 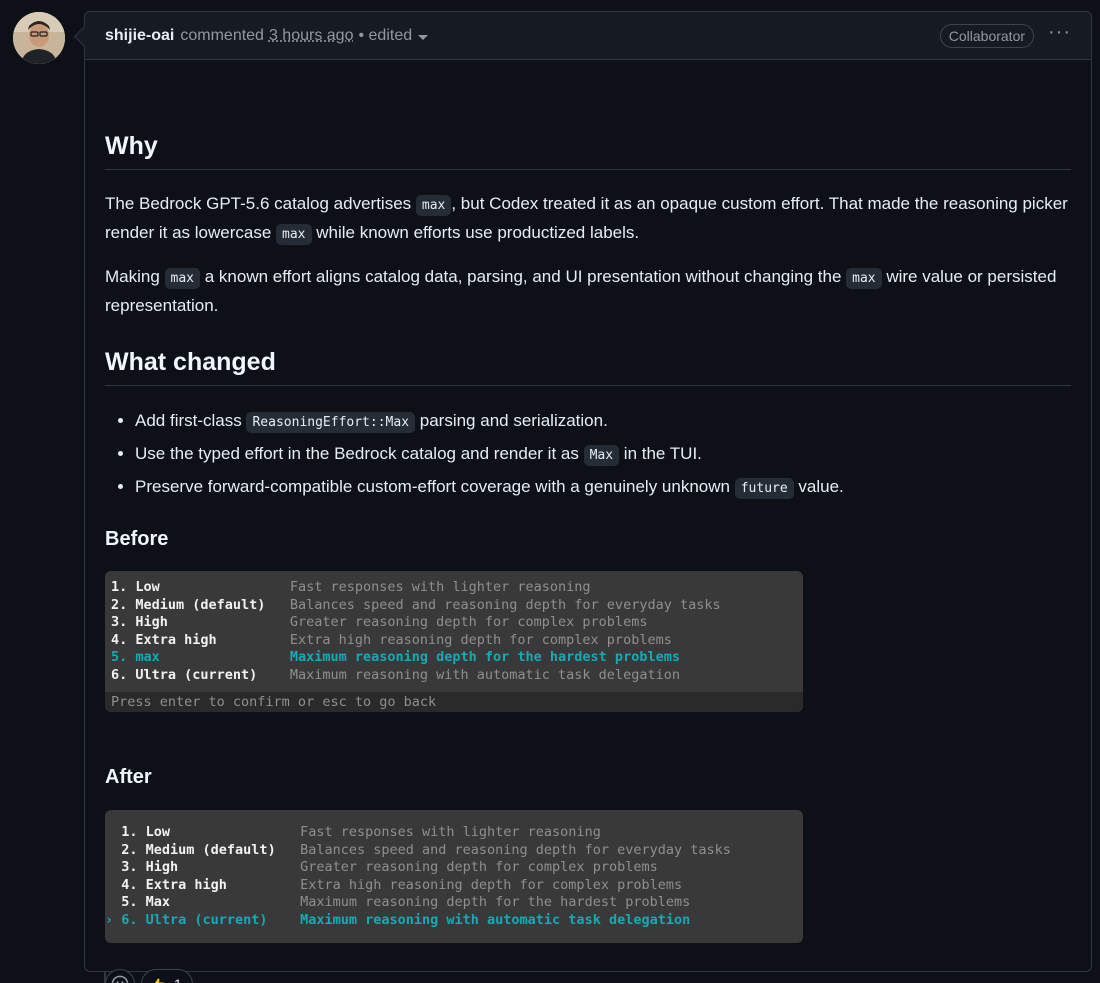 I want to click on comment-author: shijie-oai, so click(x=139, y=36).